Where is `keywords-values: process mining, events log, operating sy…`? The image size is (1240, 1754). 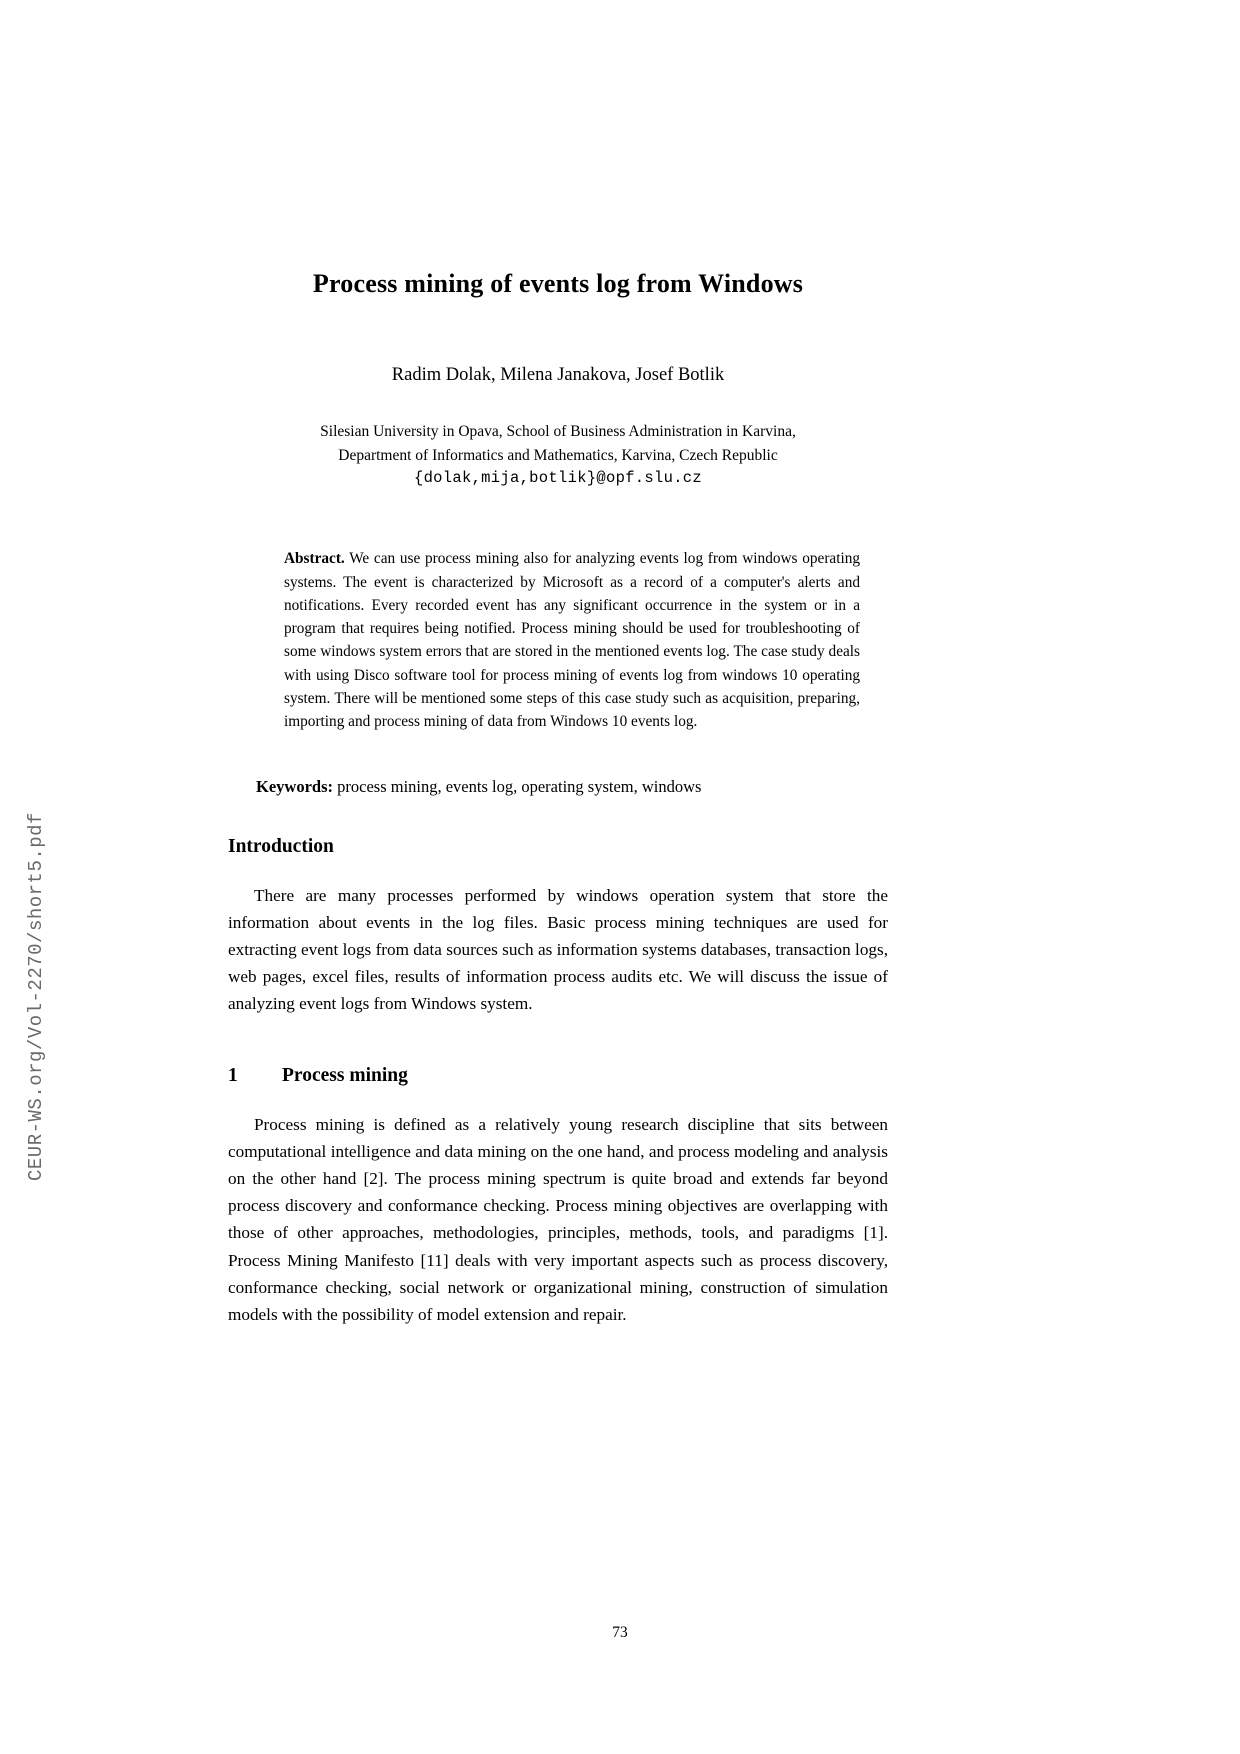
keywords-values: process mining, events log, operating sy… is located at coordinates (517, 787).